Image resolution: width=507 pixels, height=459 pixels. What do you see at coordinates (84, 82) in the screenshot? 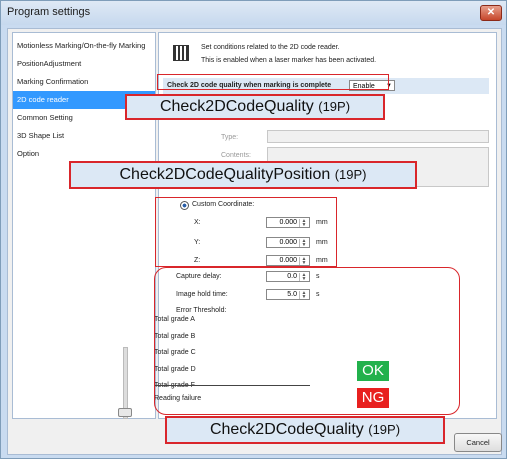
I see `sidebar-item-marking-confirmation: Marking Confirmation` at bounding box center [84, 82].